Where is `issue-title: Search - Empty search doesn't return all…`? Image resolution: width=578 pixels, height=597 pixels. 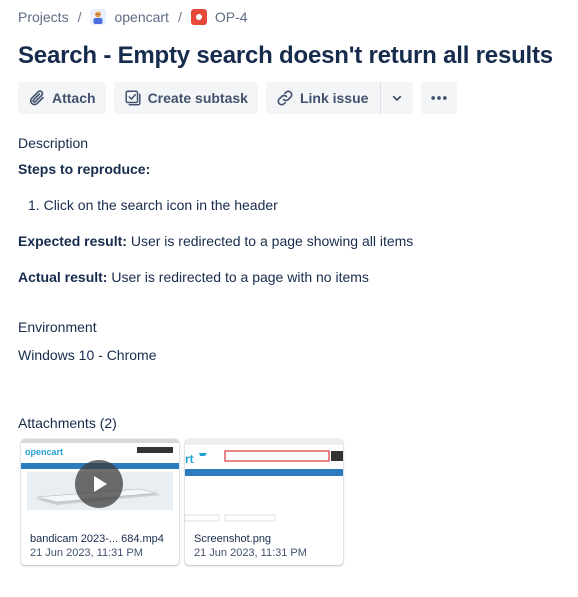
issue-title: Search - Empty search doesn't return all… is located at coordinates (285, 56).